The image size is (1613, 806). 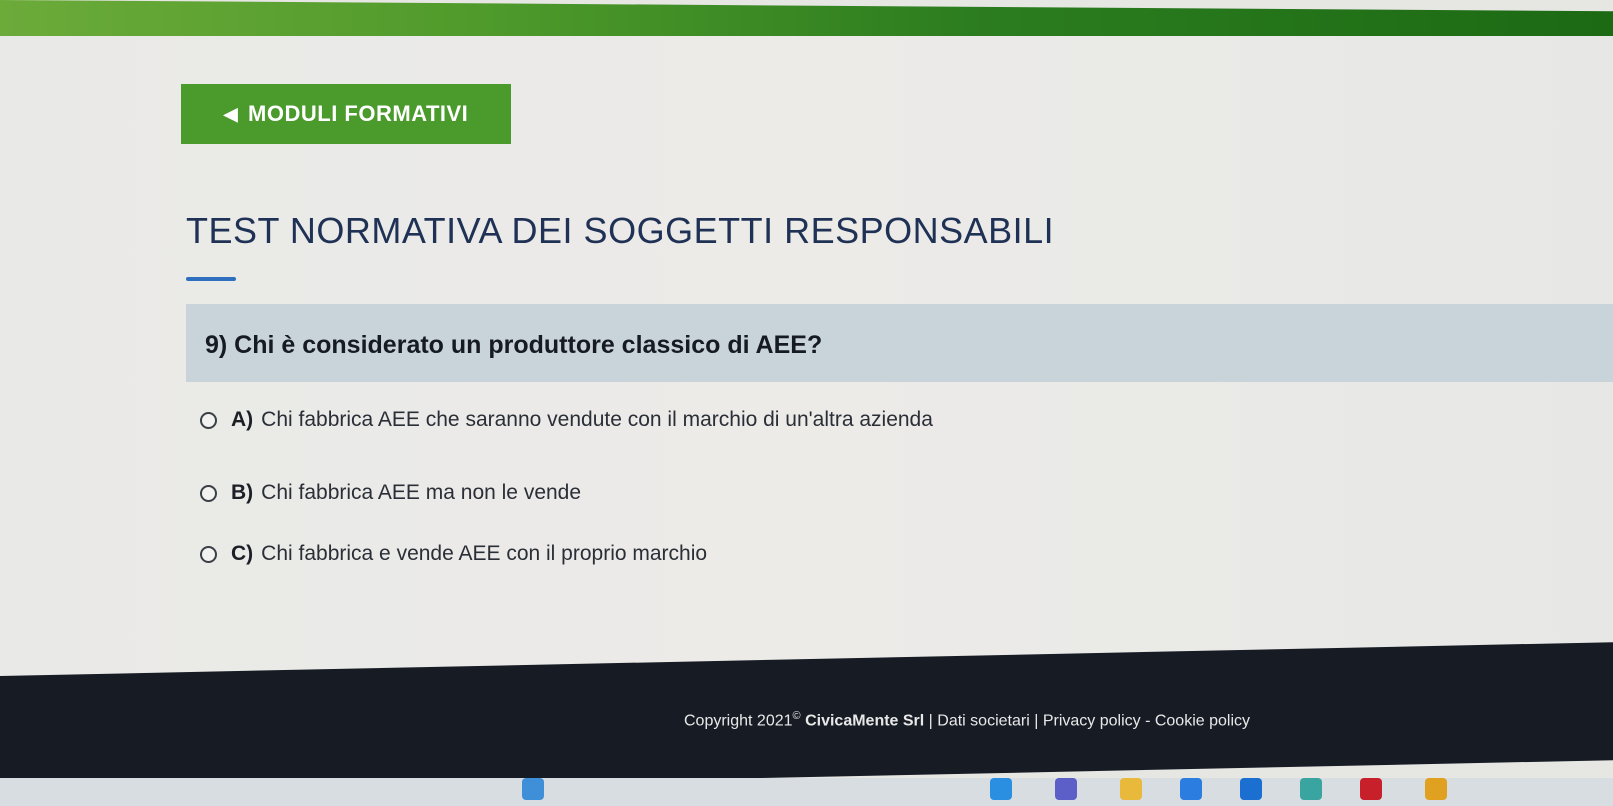 I want to click on option-b-letter: B), so click(x=242, y=492).